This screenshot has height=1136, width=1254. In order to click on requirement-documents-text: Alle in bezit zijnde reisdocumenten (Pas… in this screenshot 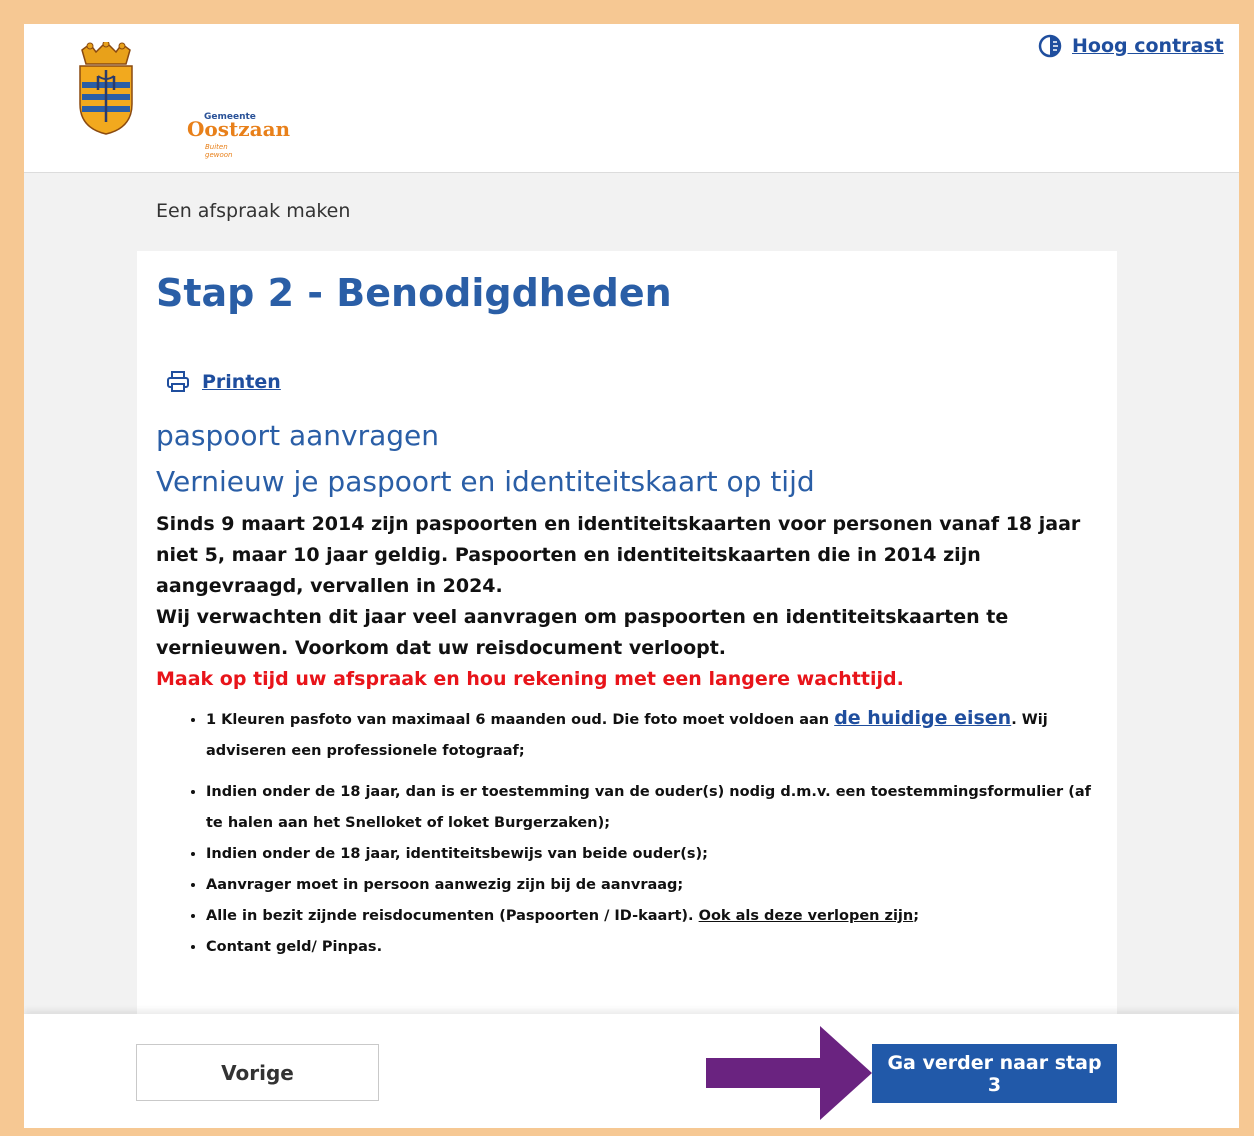, I will do `click(452, 916)`.